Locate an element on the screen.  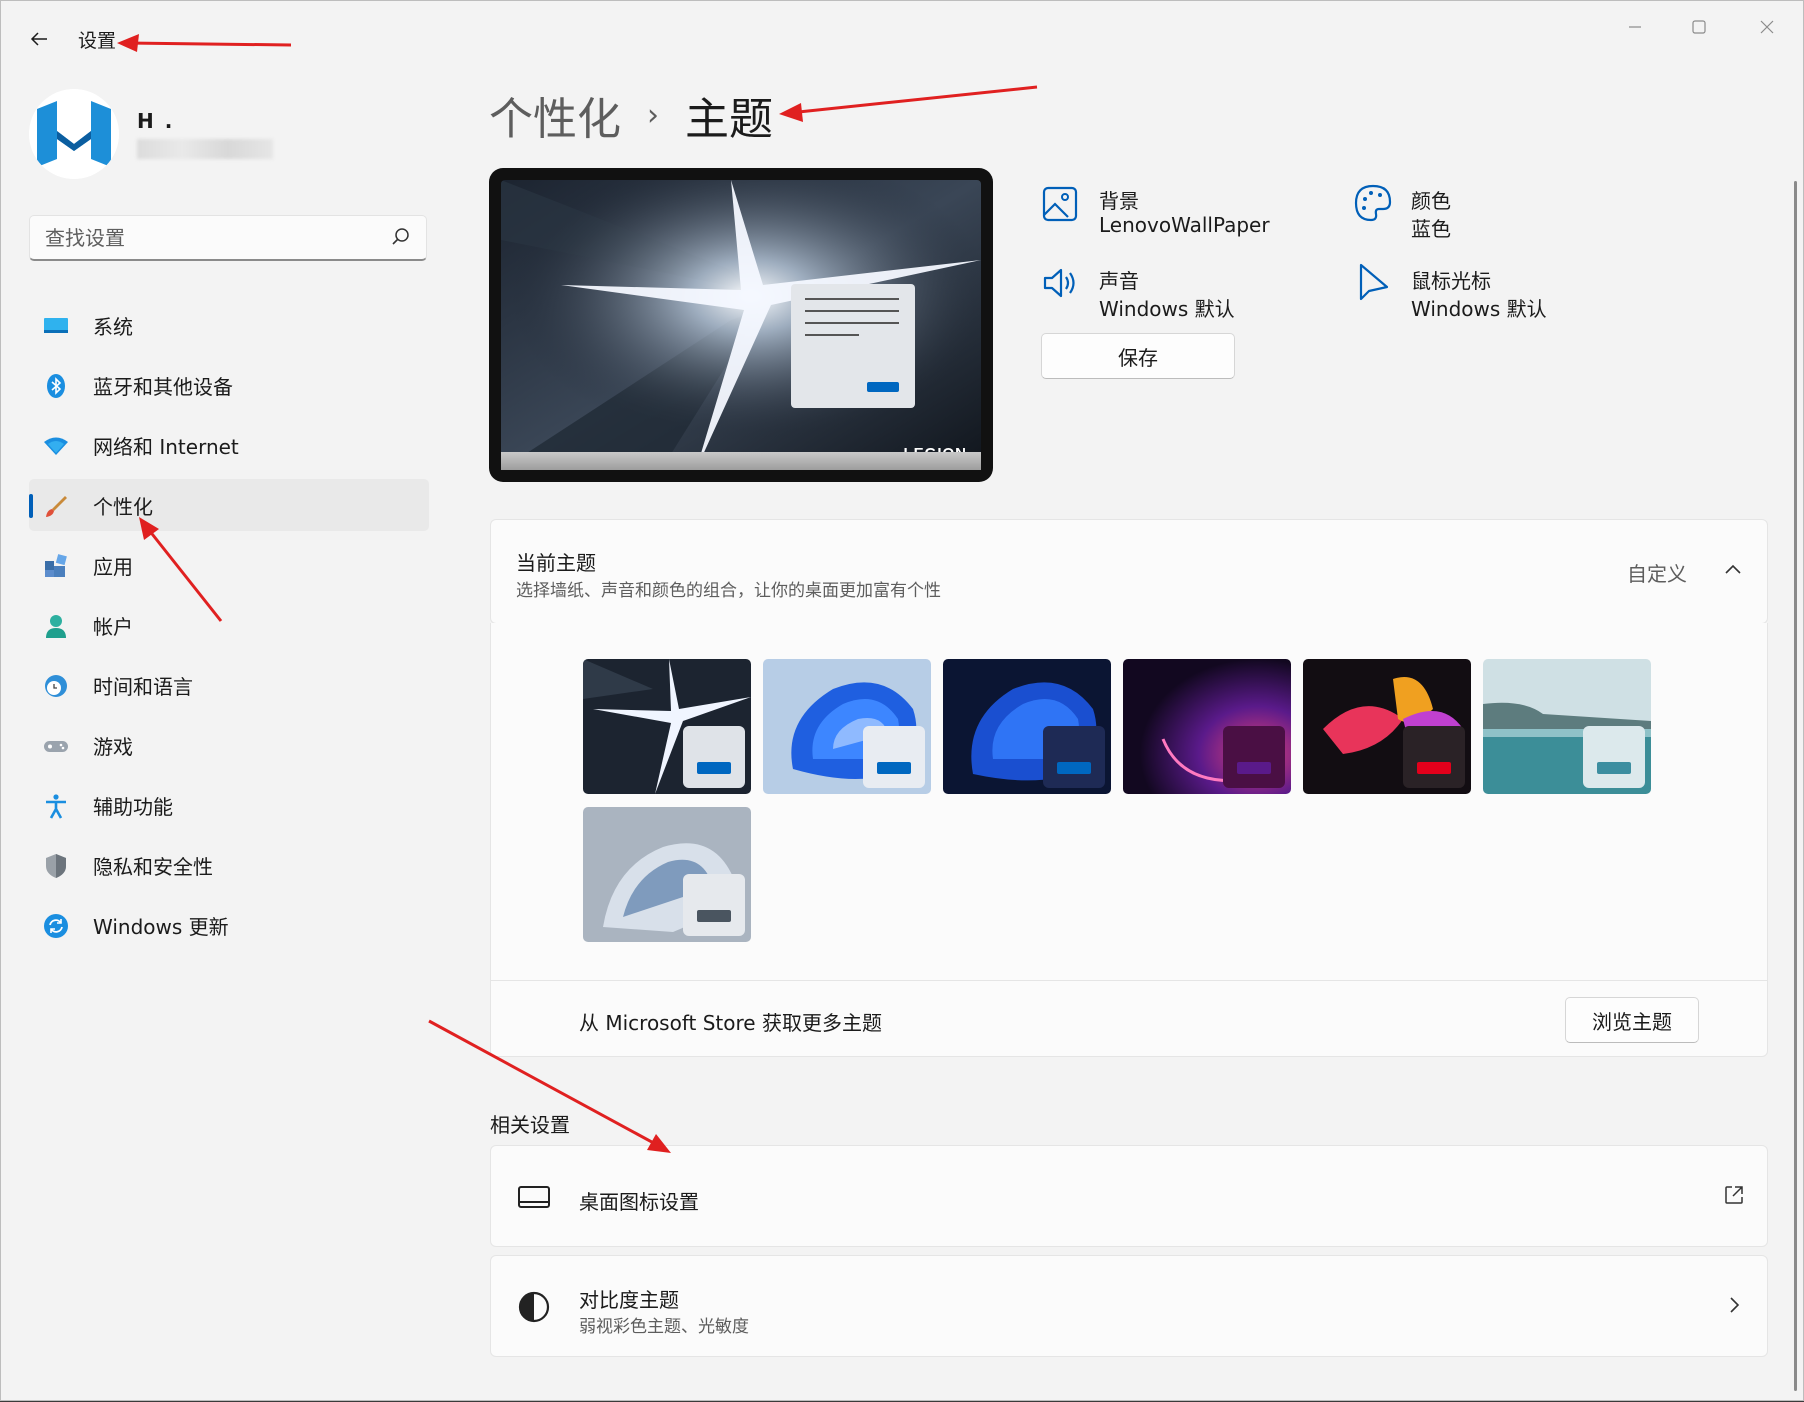
gamepad-icon is located at coordinates (56, 746).